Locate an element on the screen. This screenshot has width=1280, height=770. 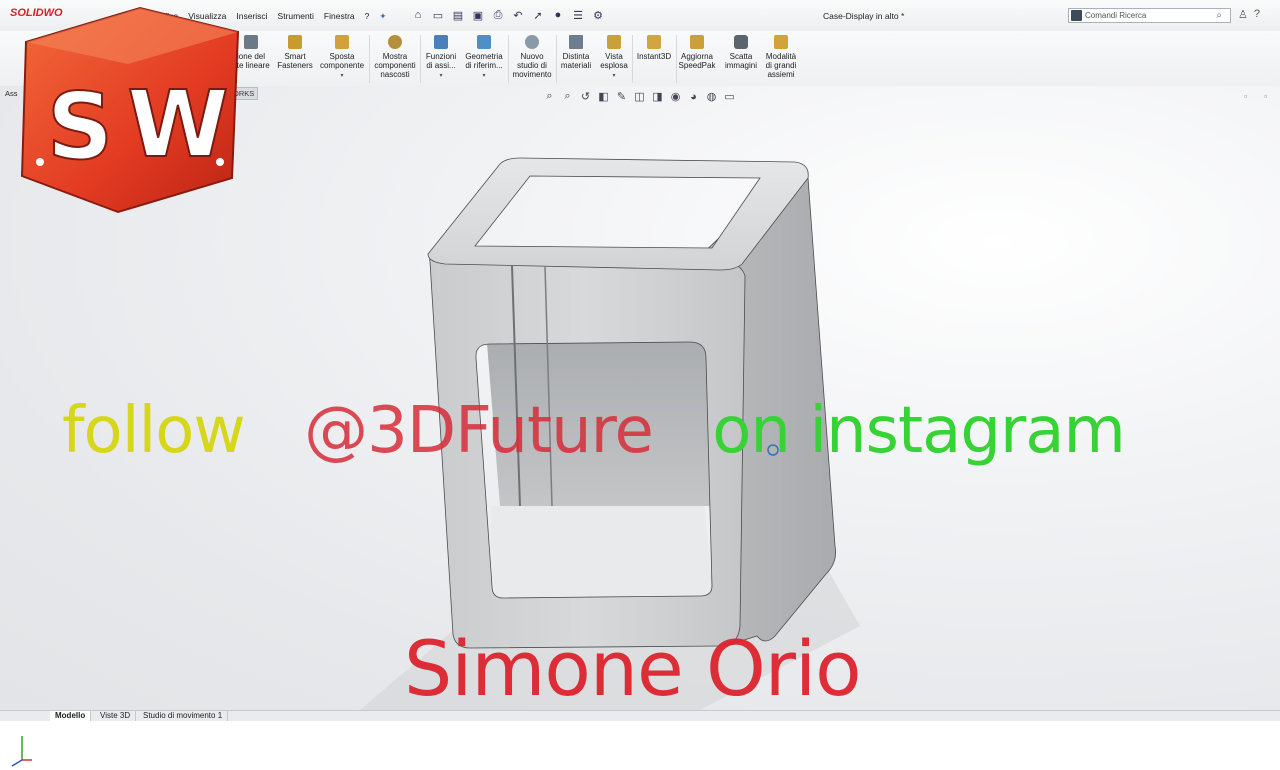
new-motion-study-button: Nuovo studio di movimento is located at coordinates (532, 57).